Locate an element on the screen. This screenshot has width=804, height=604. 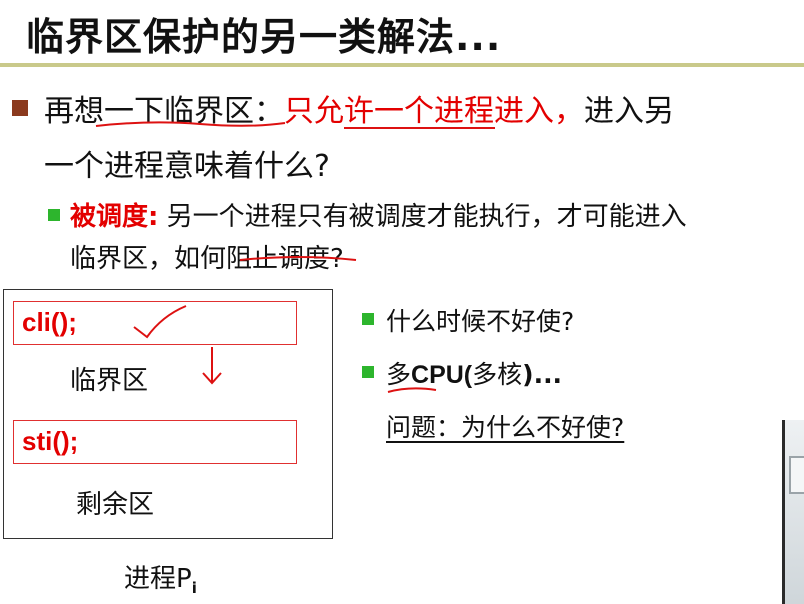
remainder-section-label: 剩余区 is located at coordinates (115, 505).